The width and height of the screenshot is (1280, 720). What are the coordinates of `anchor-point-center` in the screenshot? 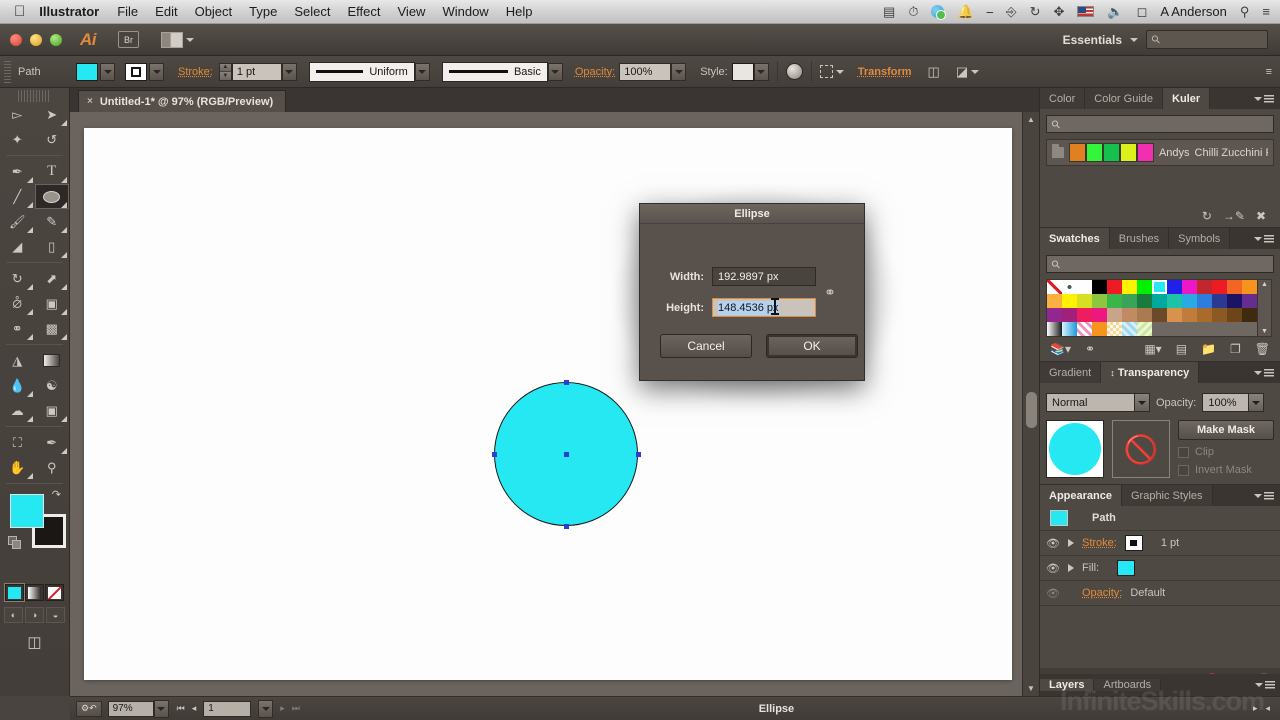 It's located at (566, 454).